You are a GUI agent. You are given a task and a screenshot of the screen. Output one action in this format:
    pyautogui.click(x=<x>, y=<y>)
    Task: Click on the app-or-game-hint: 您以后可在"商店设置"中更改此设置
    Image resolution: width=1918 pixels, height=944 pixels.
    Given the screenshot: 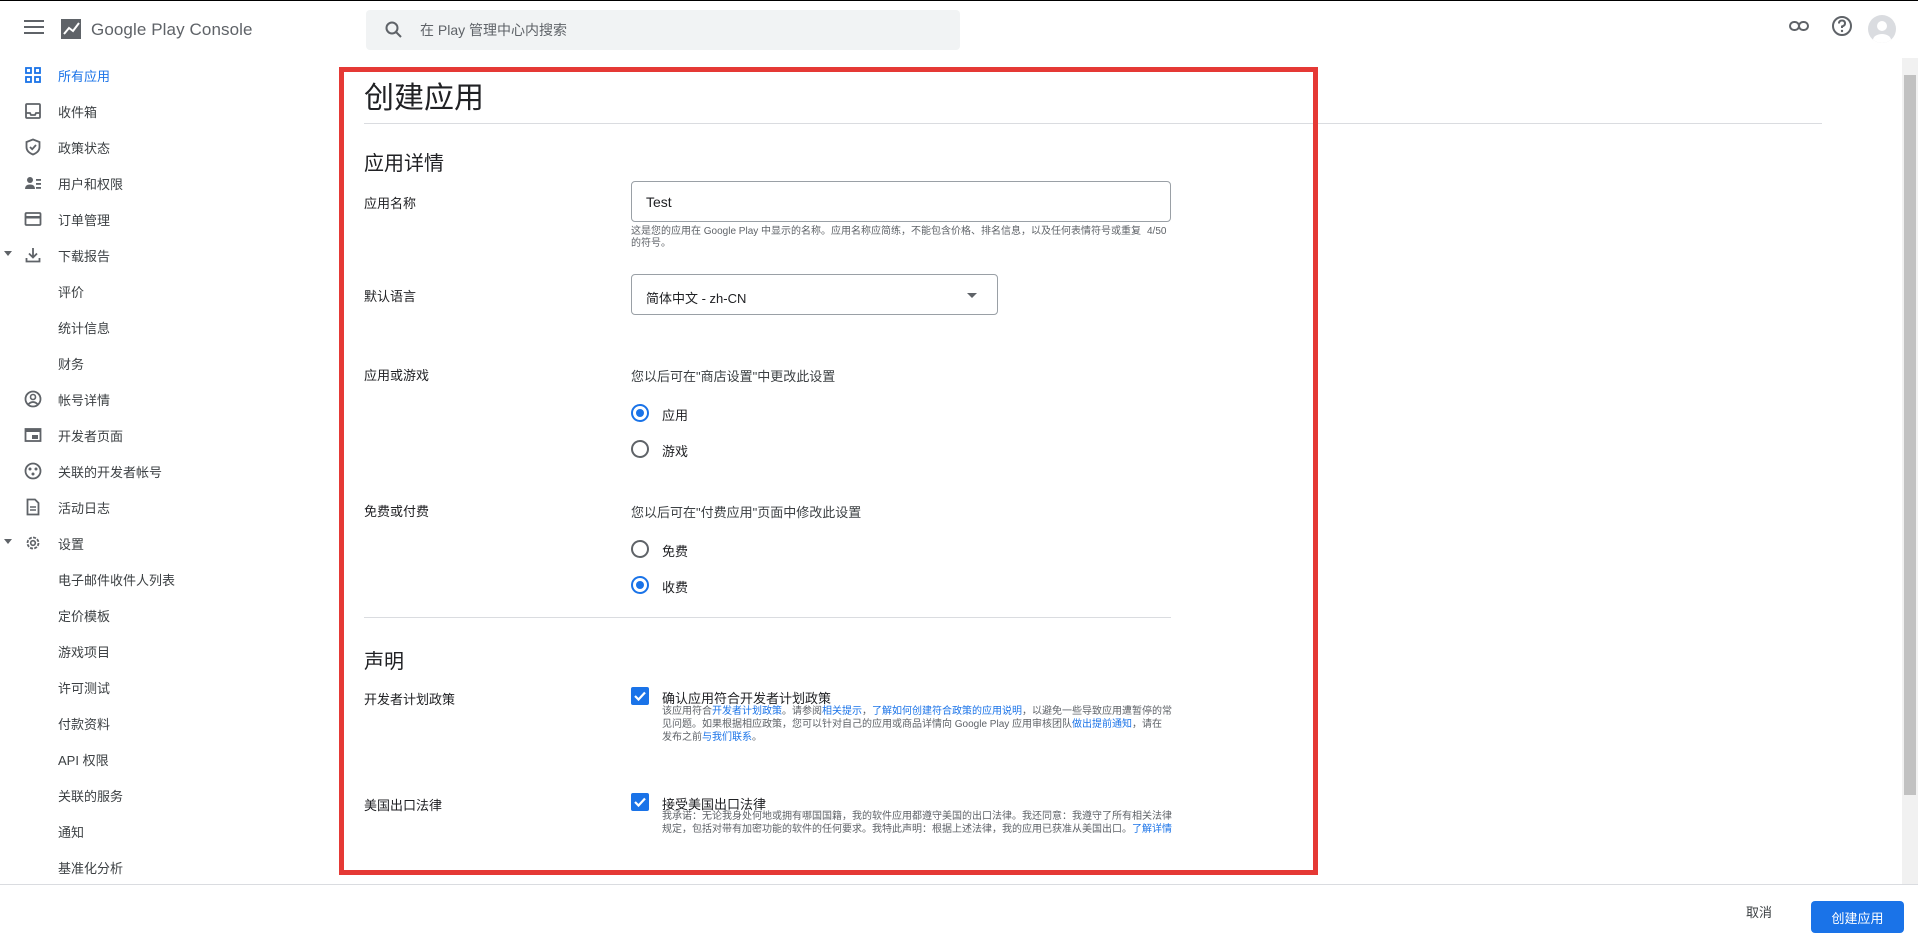 What is the action you would take?
    pyautogui.click(x=733, y=376)
    